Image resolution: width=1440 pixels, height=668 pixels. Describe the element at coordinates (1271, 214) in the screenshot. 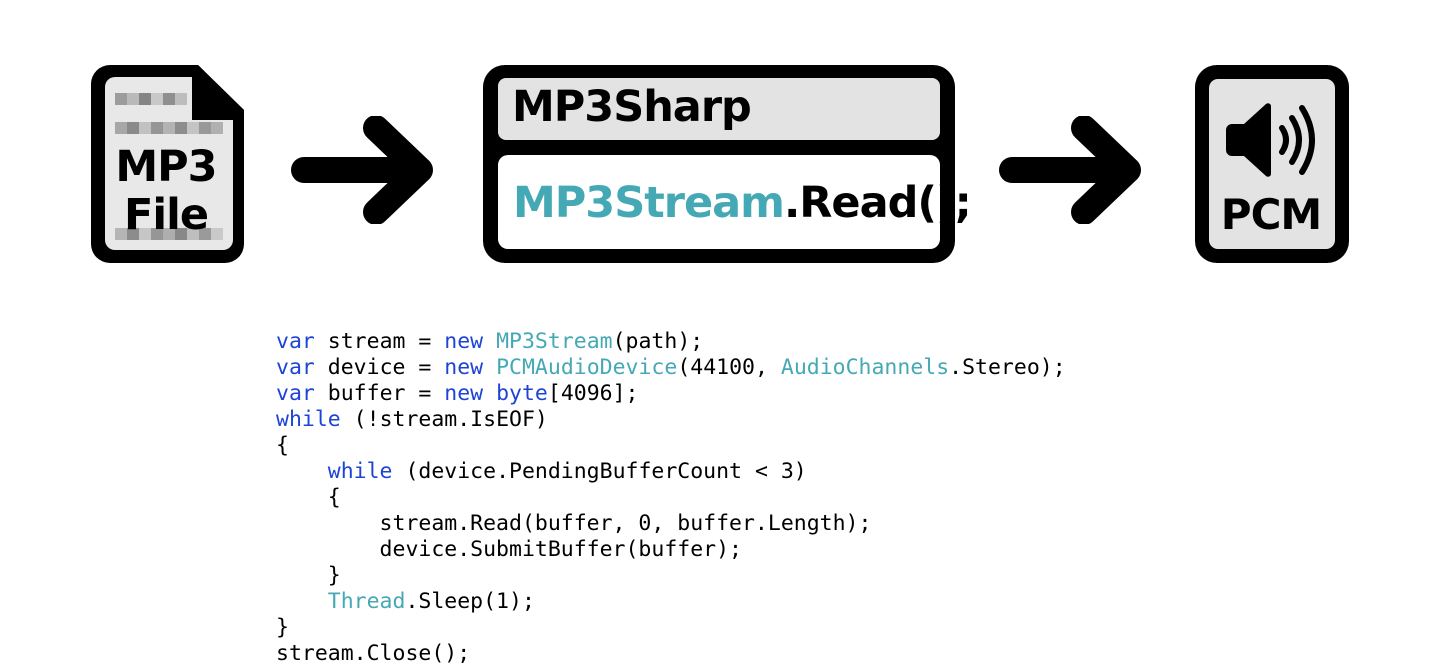

I see `output-label: PCM` at that location.